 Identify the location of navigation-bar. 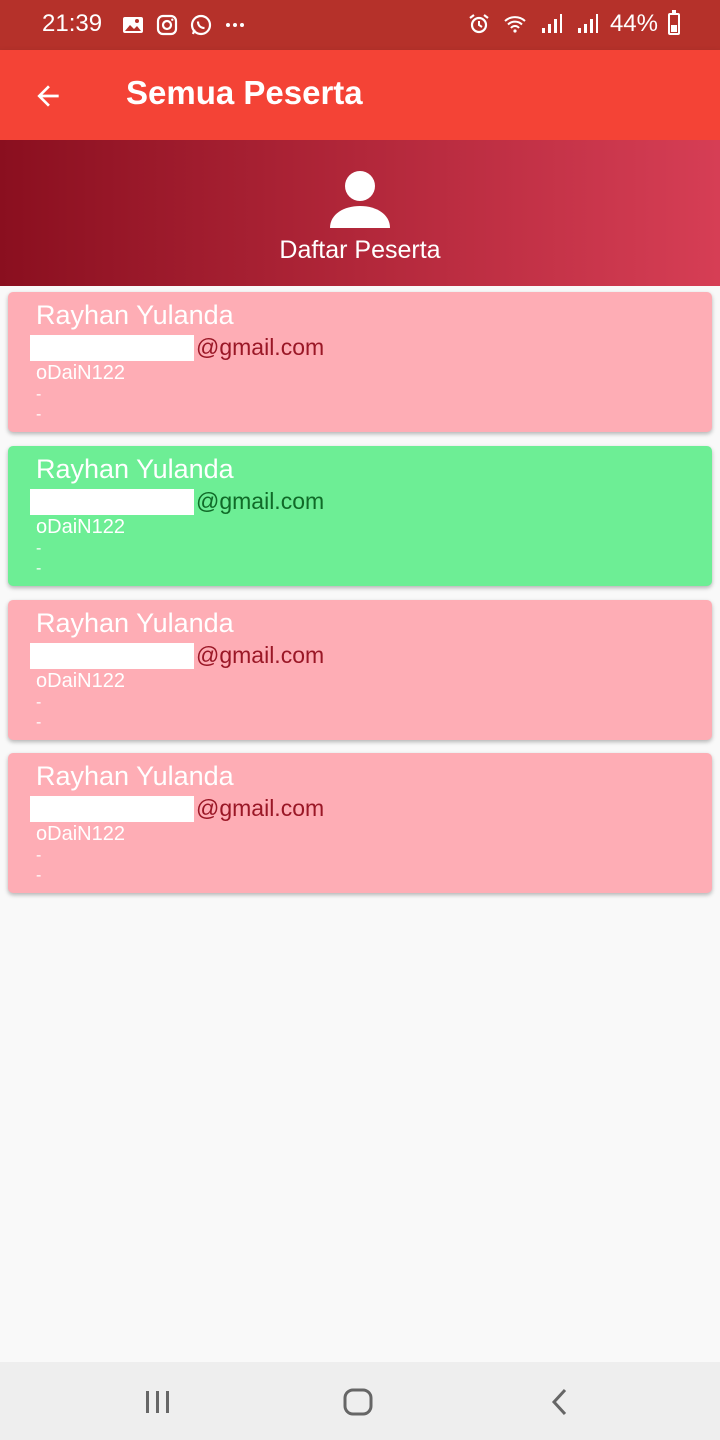
(360, 1401).